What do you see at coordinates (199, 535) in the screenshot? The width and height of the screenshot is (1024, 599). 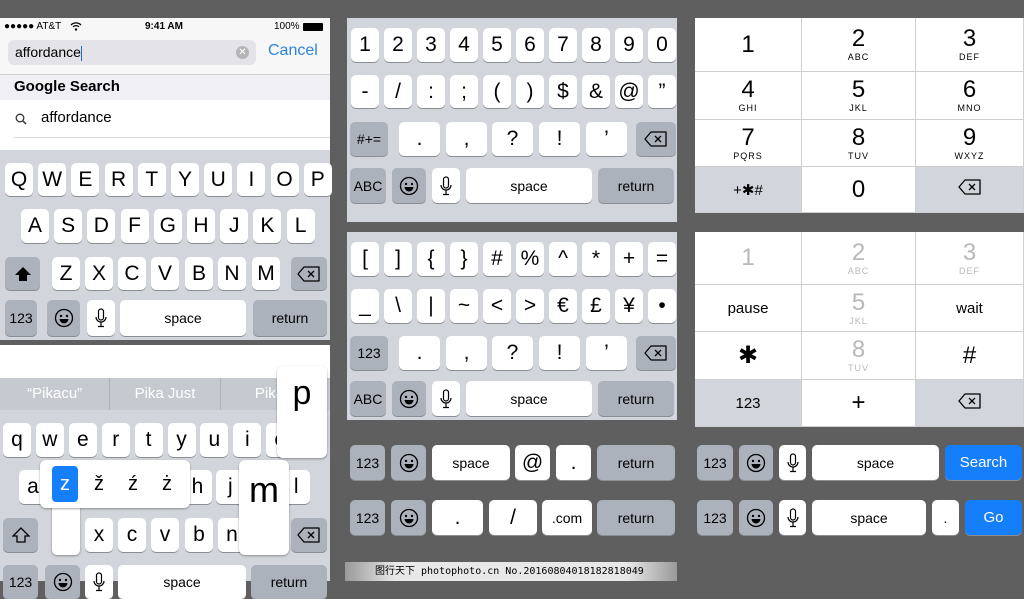 I see `char-key: b` at bounding box center [199, 535].